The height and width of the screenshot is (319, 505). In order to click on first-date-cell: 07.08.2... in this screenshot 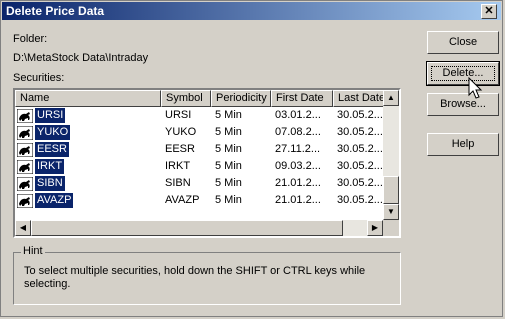, I will do `click(298, 132)`.